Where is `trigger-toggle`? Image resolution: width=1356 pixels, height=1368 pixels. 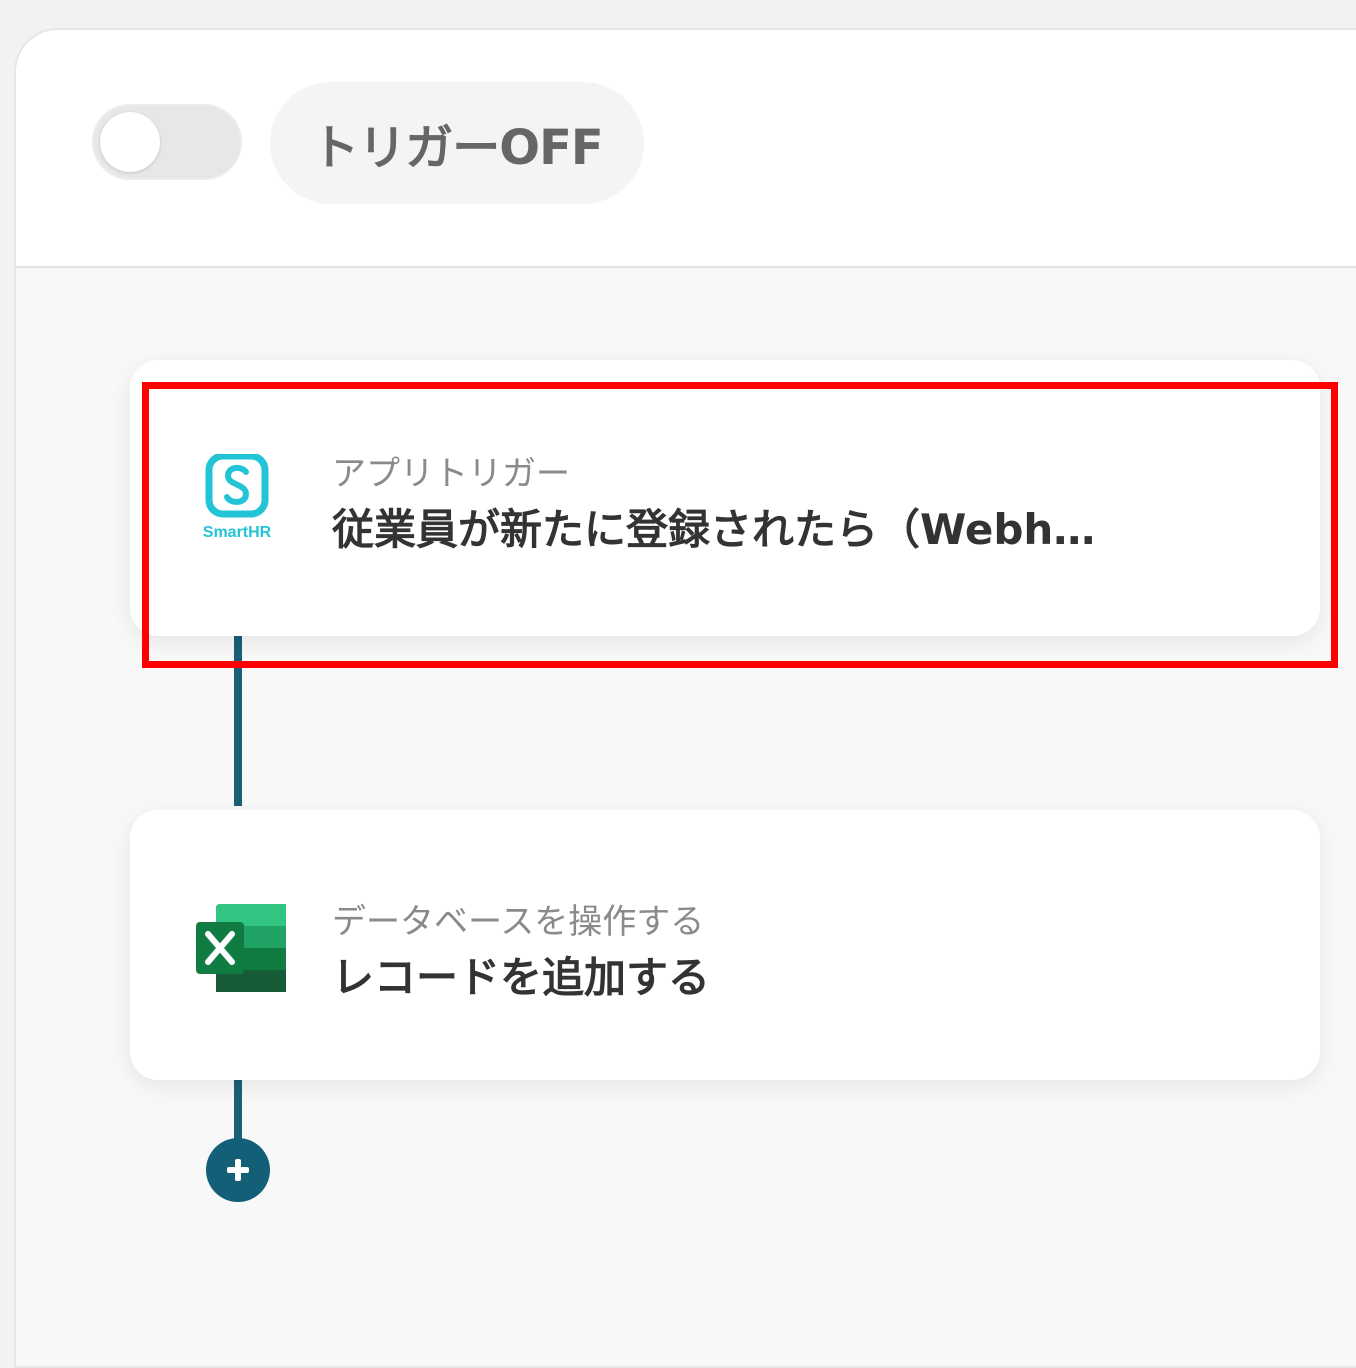
trigger-toggle is located at coordinates (167, 142).